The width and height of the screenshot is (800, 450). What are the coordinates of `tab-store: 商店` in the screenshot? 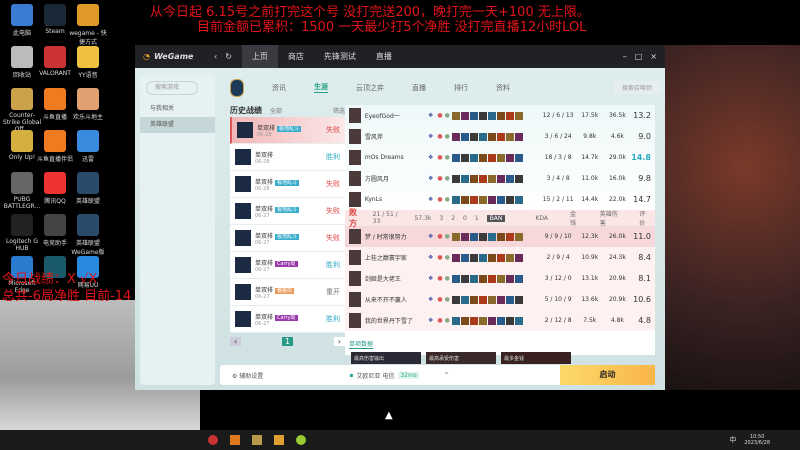 It's located at (296, 56).